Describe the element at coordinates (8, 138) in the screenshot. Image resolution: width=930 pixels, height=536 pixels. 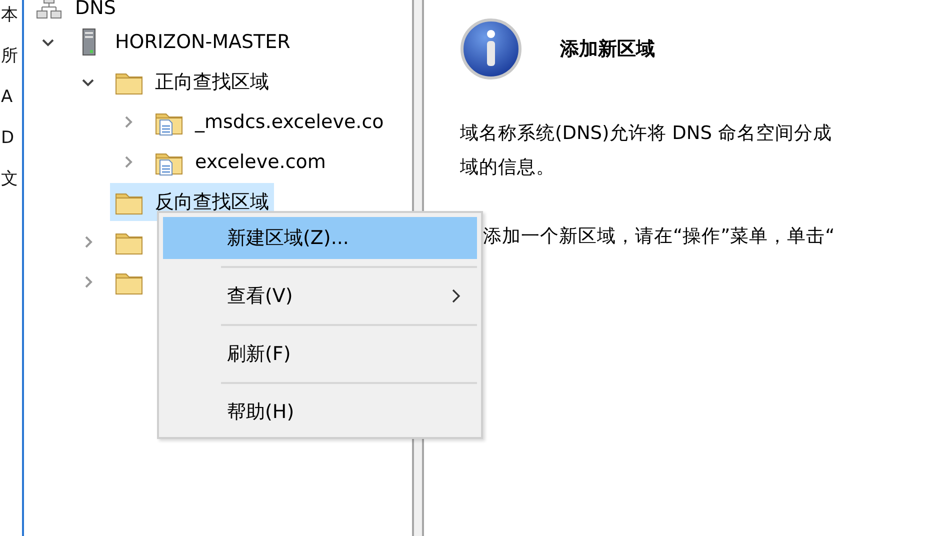
I see `side-text: D` at that location.